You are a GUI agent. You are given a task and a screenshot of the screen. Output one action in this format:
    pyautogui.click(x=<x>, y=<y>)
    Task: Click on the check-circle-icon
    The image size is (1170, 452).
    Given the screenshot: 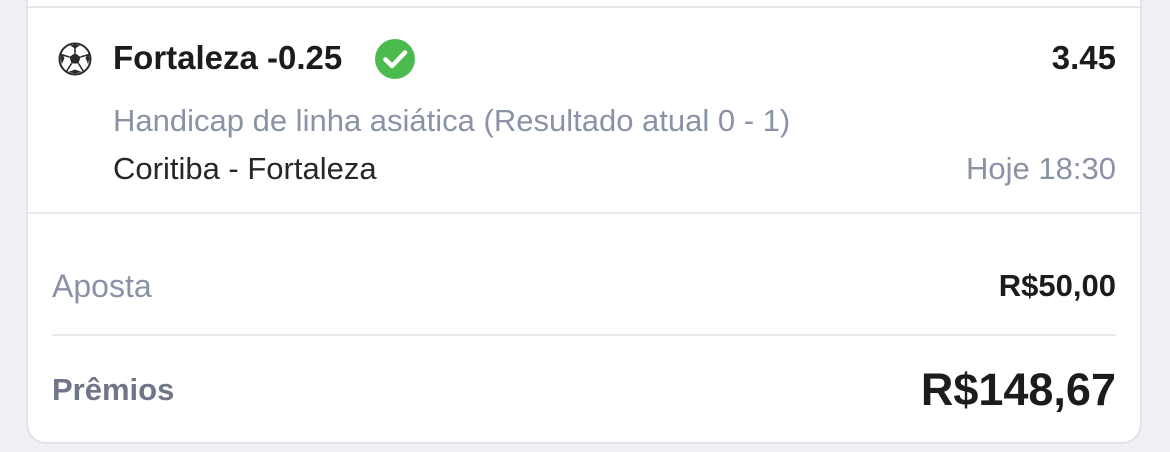 What is the action you would take?
    pyautogui.click(x=395, y=59)
    